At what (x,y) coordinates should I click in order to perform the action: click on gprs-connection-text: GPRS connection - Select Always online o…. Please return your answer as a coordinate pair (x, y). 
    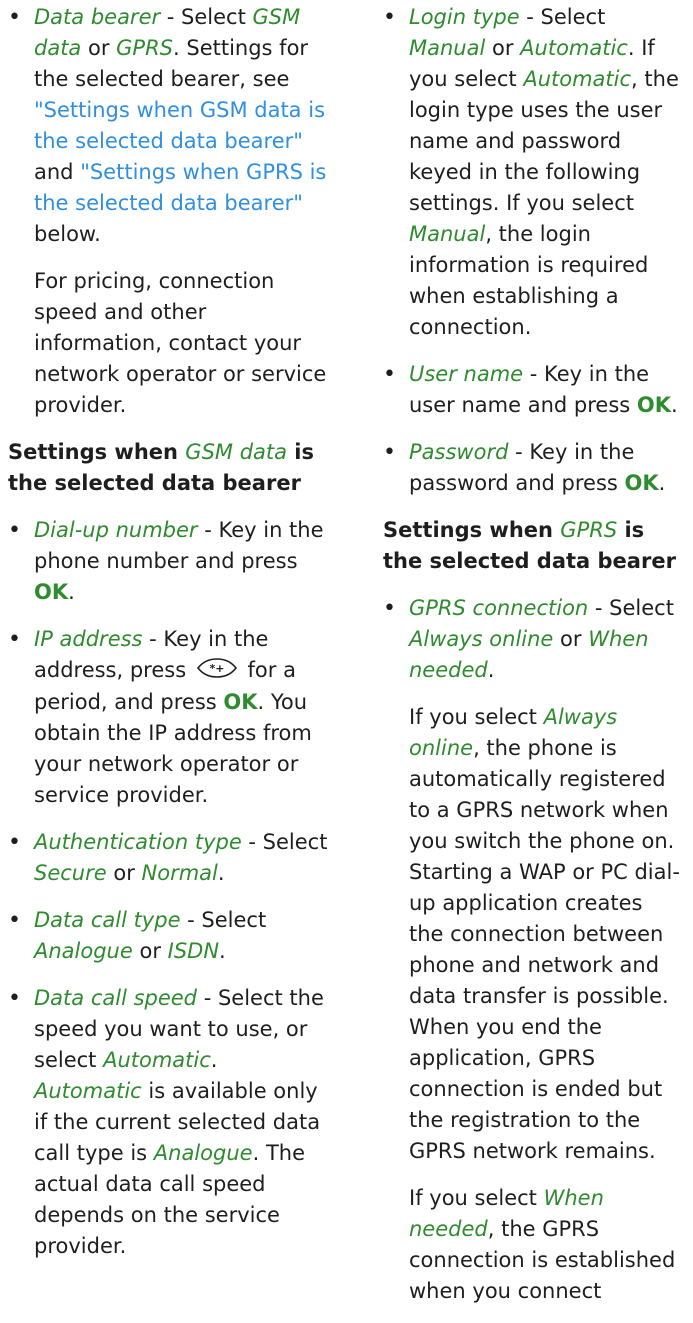
    Looking at the image, I should click on (546, 639).